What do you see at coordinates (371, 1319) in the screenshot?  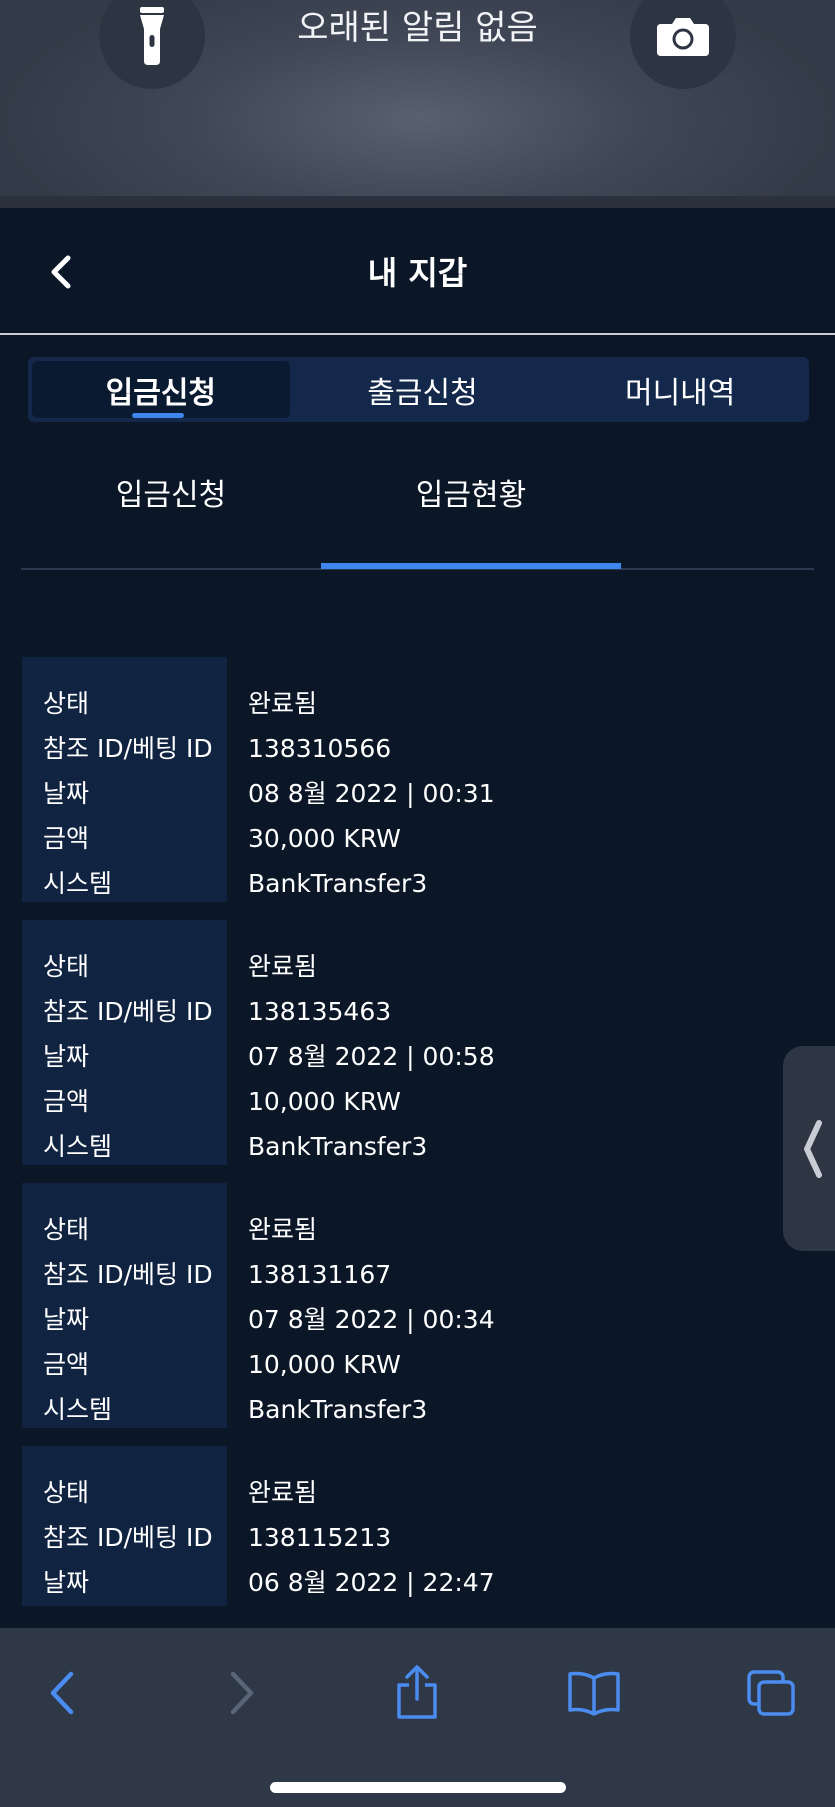 I see `value-date: 07 8월 2022 | 00:34` at bounding box center [371, 1319].